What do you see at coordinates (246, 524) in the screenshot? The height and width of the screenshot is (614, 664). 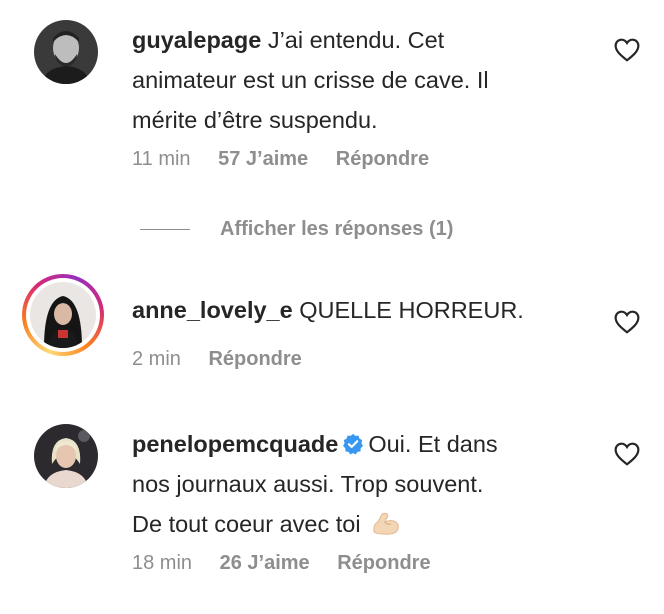 I see `comment-text: De tout coeur avec toi` at bounding box center [246, 524].